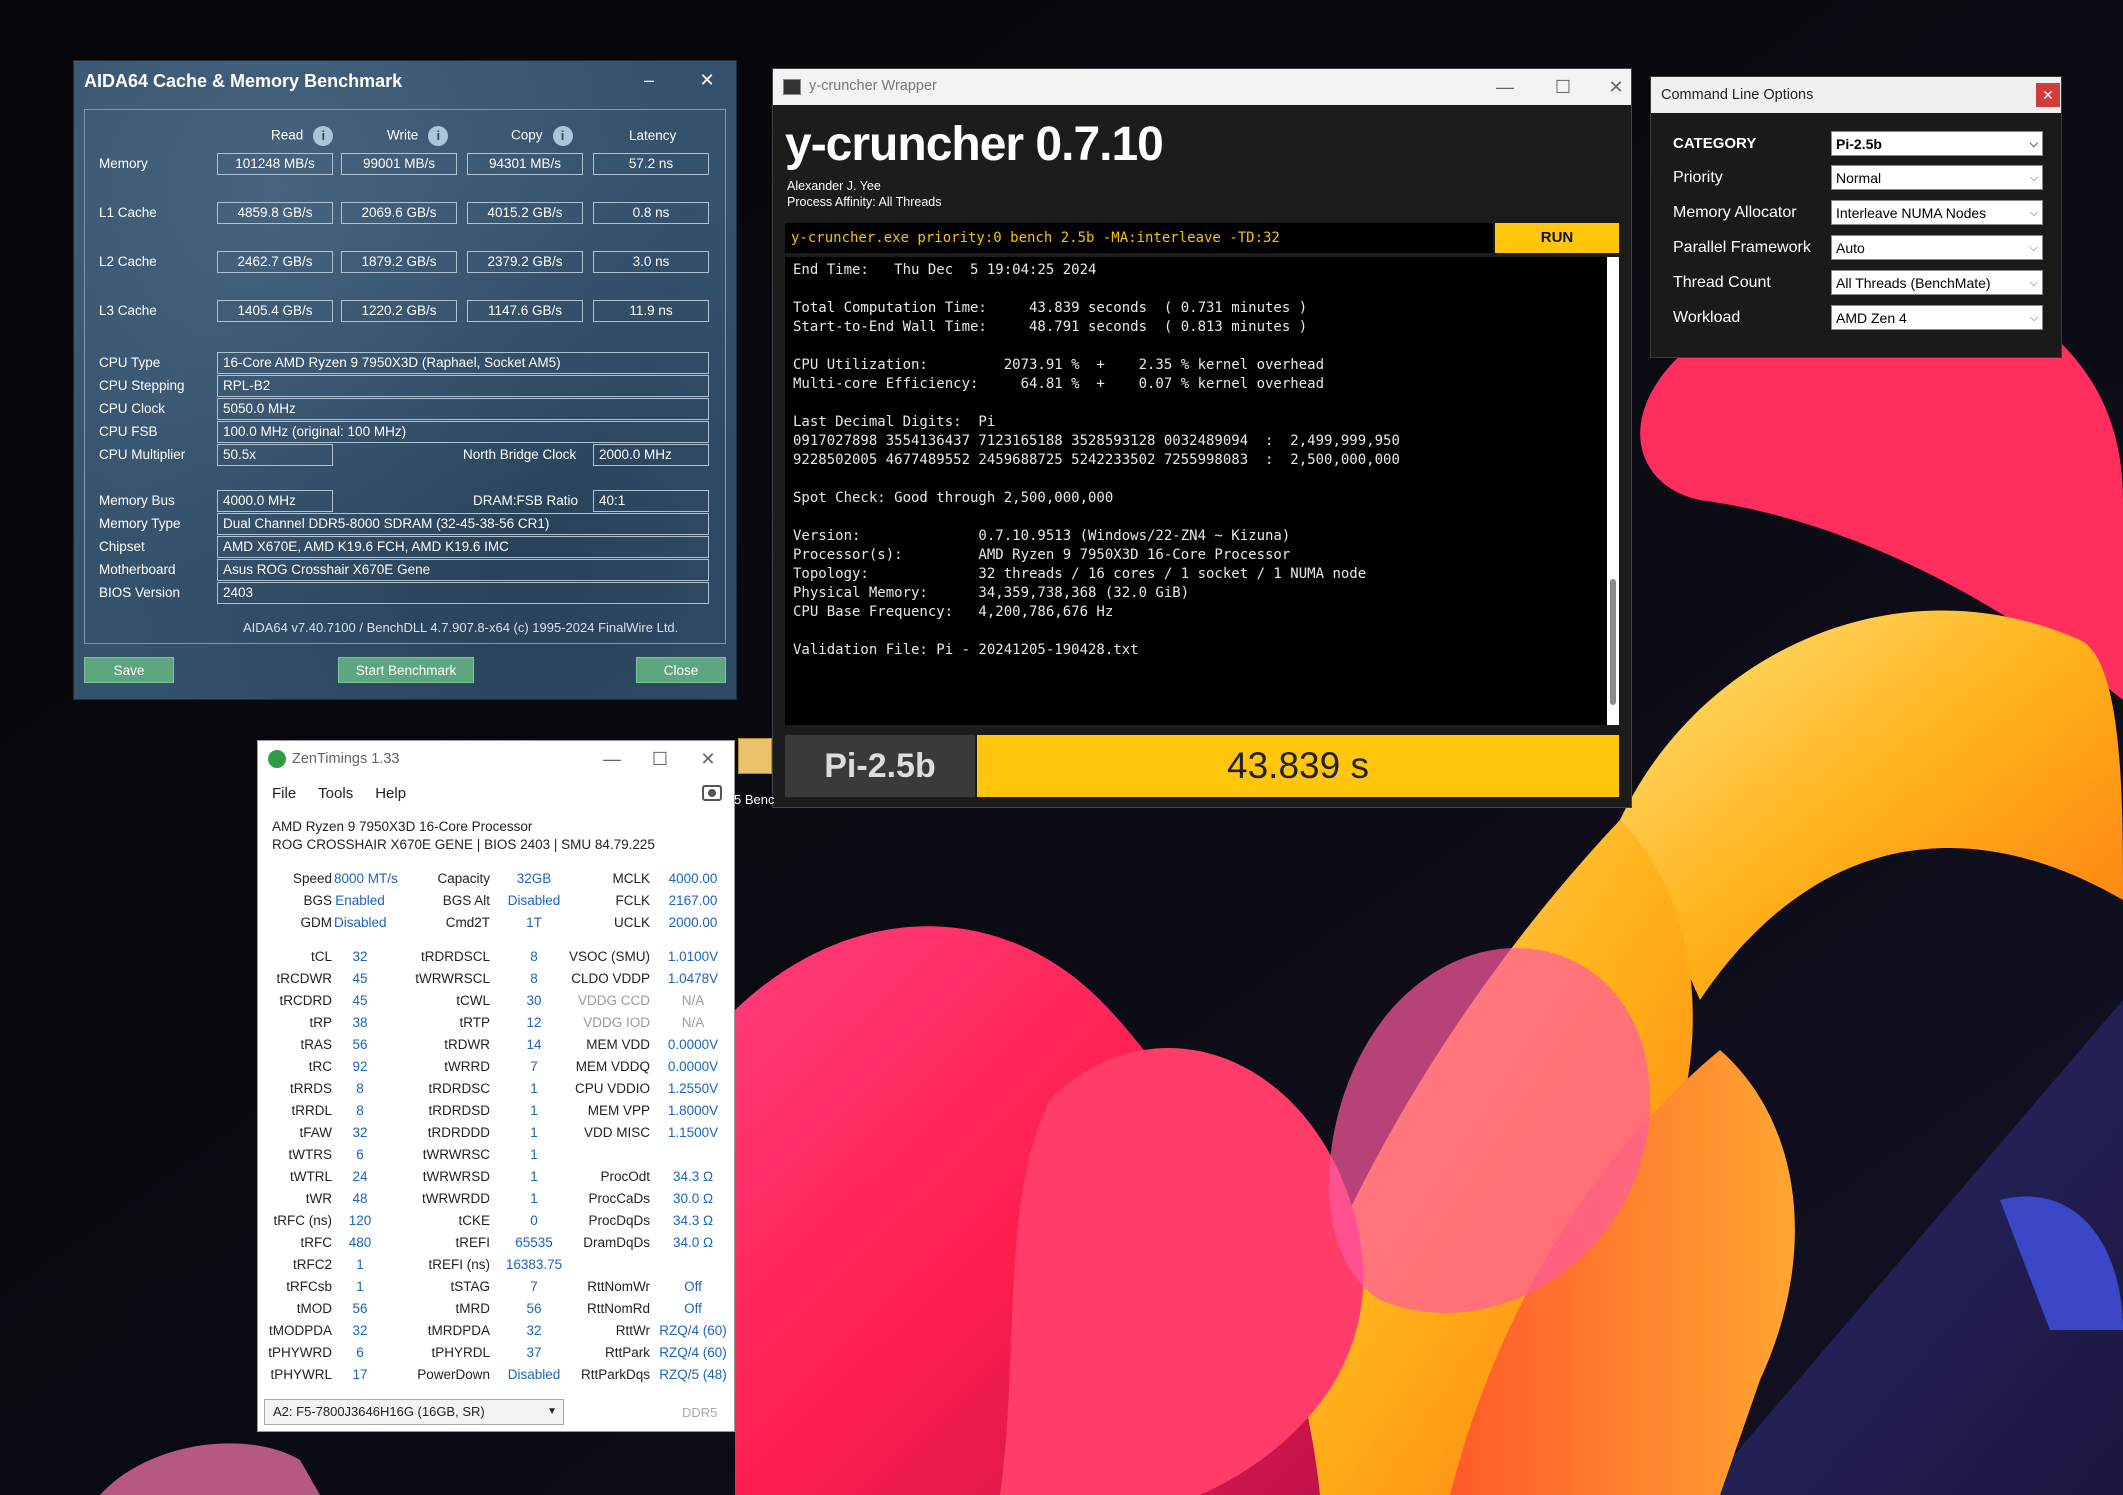 The height and width of the screenshot is (1495, 2123). Describe the element at coordinates (651, 311) in the screenshot. I see `l3-latency: 11.9 ns` at that location.